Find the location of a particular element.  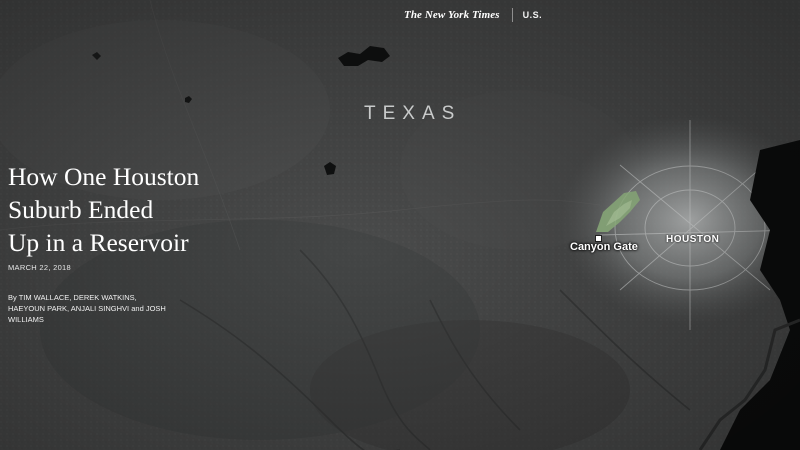

map-label-canyon-gate: Canyon Gate is located at coordinates (604, 247).